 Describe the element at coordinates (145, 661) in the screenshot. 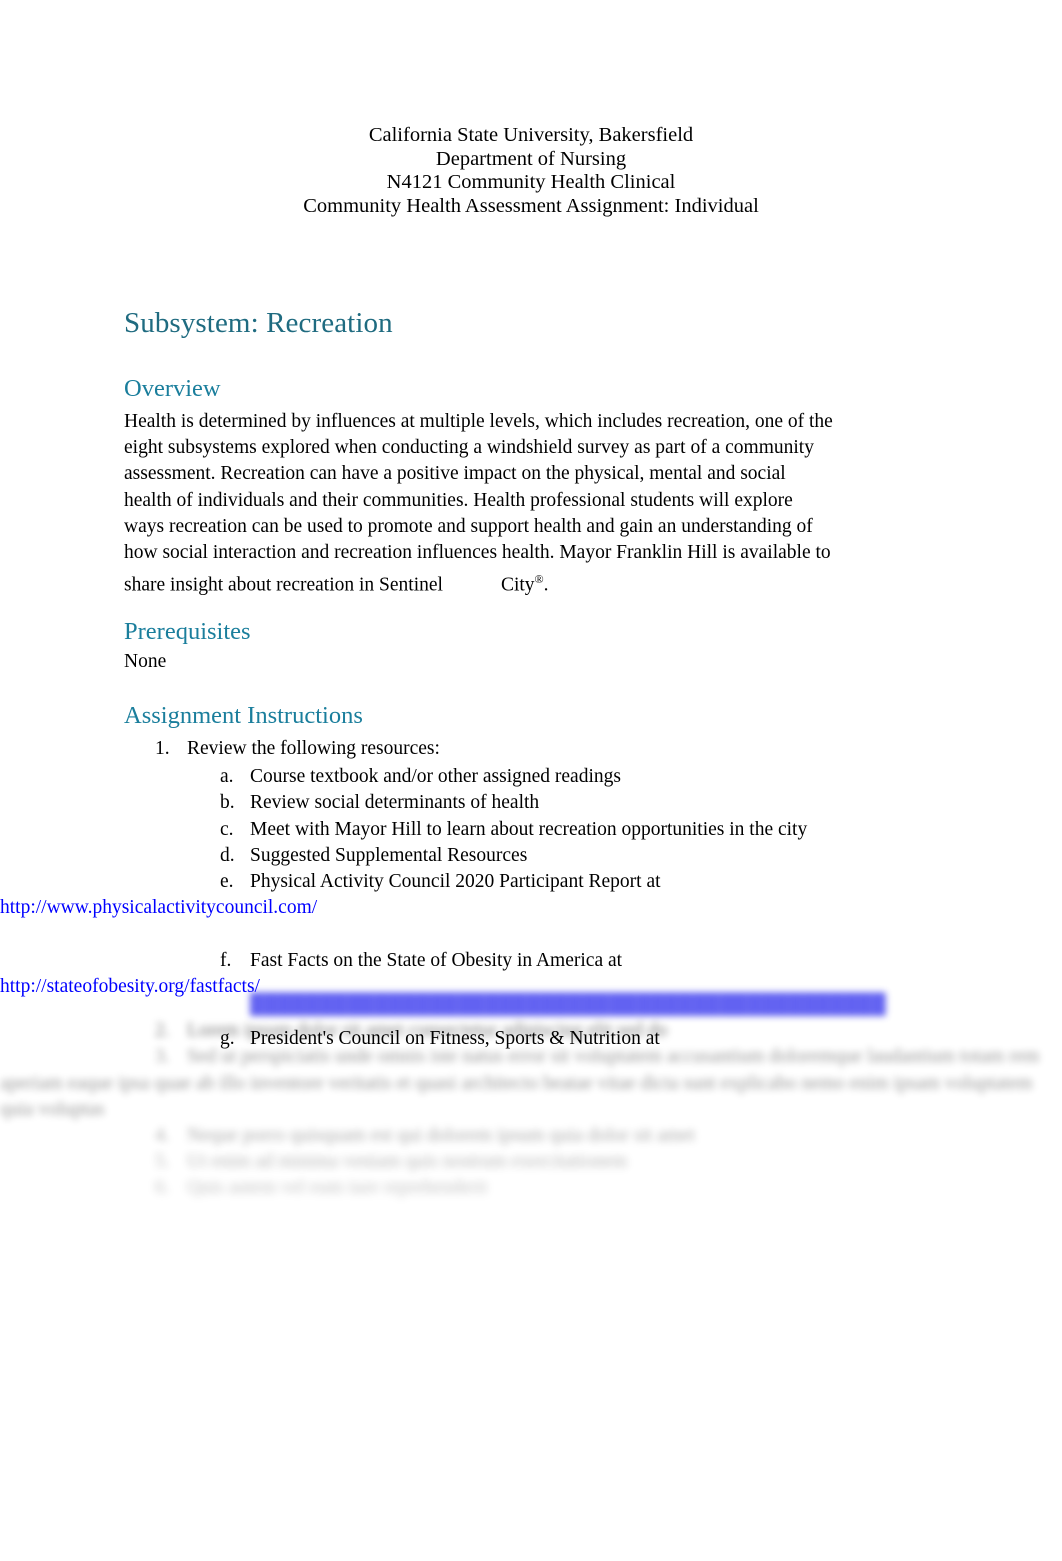

I see `prerequisites-body: None` at that location.